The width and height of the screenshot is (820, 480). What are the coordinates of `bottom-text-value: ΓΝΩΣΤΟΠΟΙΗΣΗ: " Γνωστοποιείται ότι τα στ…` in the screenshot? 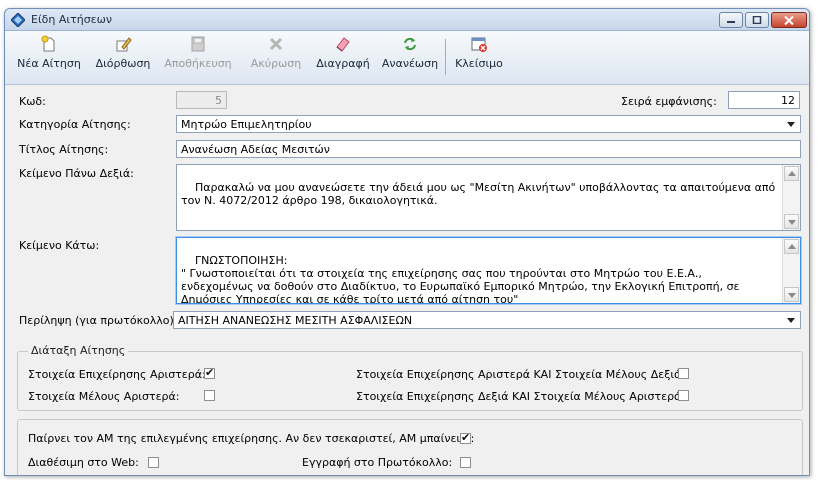 It's located at (460, 279).